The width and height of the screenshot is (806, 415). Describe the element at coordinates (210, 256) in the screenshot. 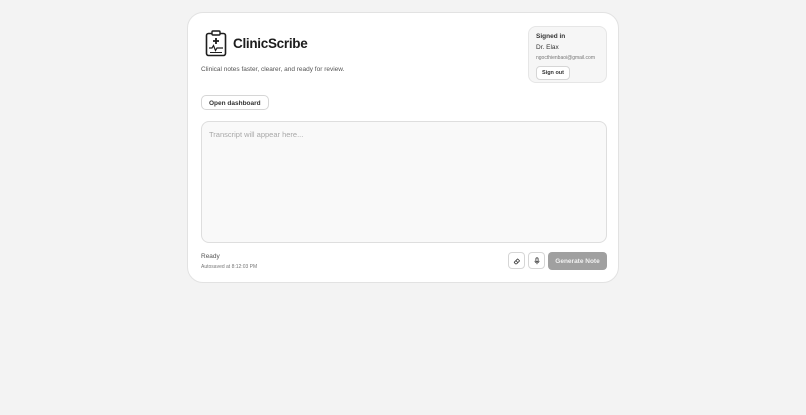

I see `status-text: Ready` at that location.